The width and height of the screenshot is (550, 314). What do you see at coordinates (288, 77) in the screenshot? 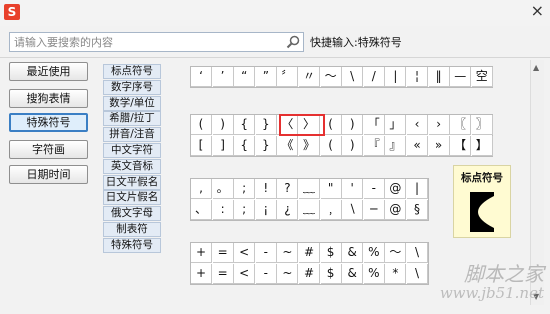
I see `symbol-cell: 〞` at bounding box center [288, 77].